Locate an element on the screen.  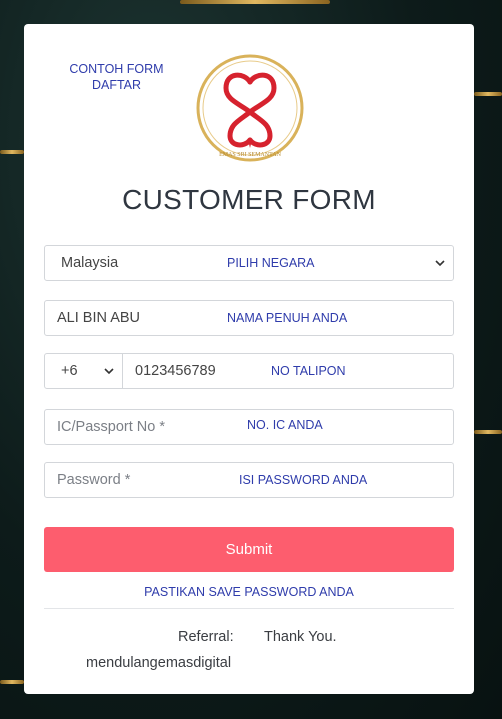
full-name-value: ALI BIN ABU is located at coordinates (99, 318).